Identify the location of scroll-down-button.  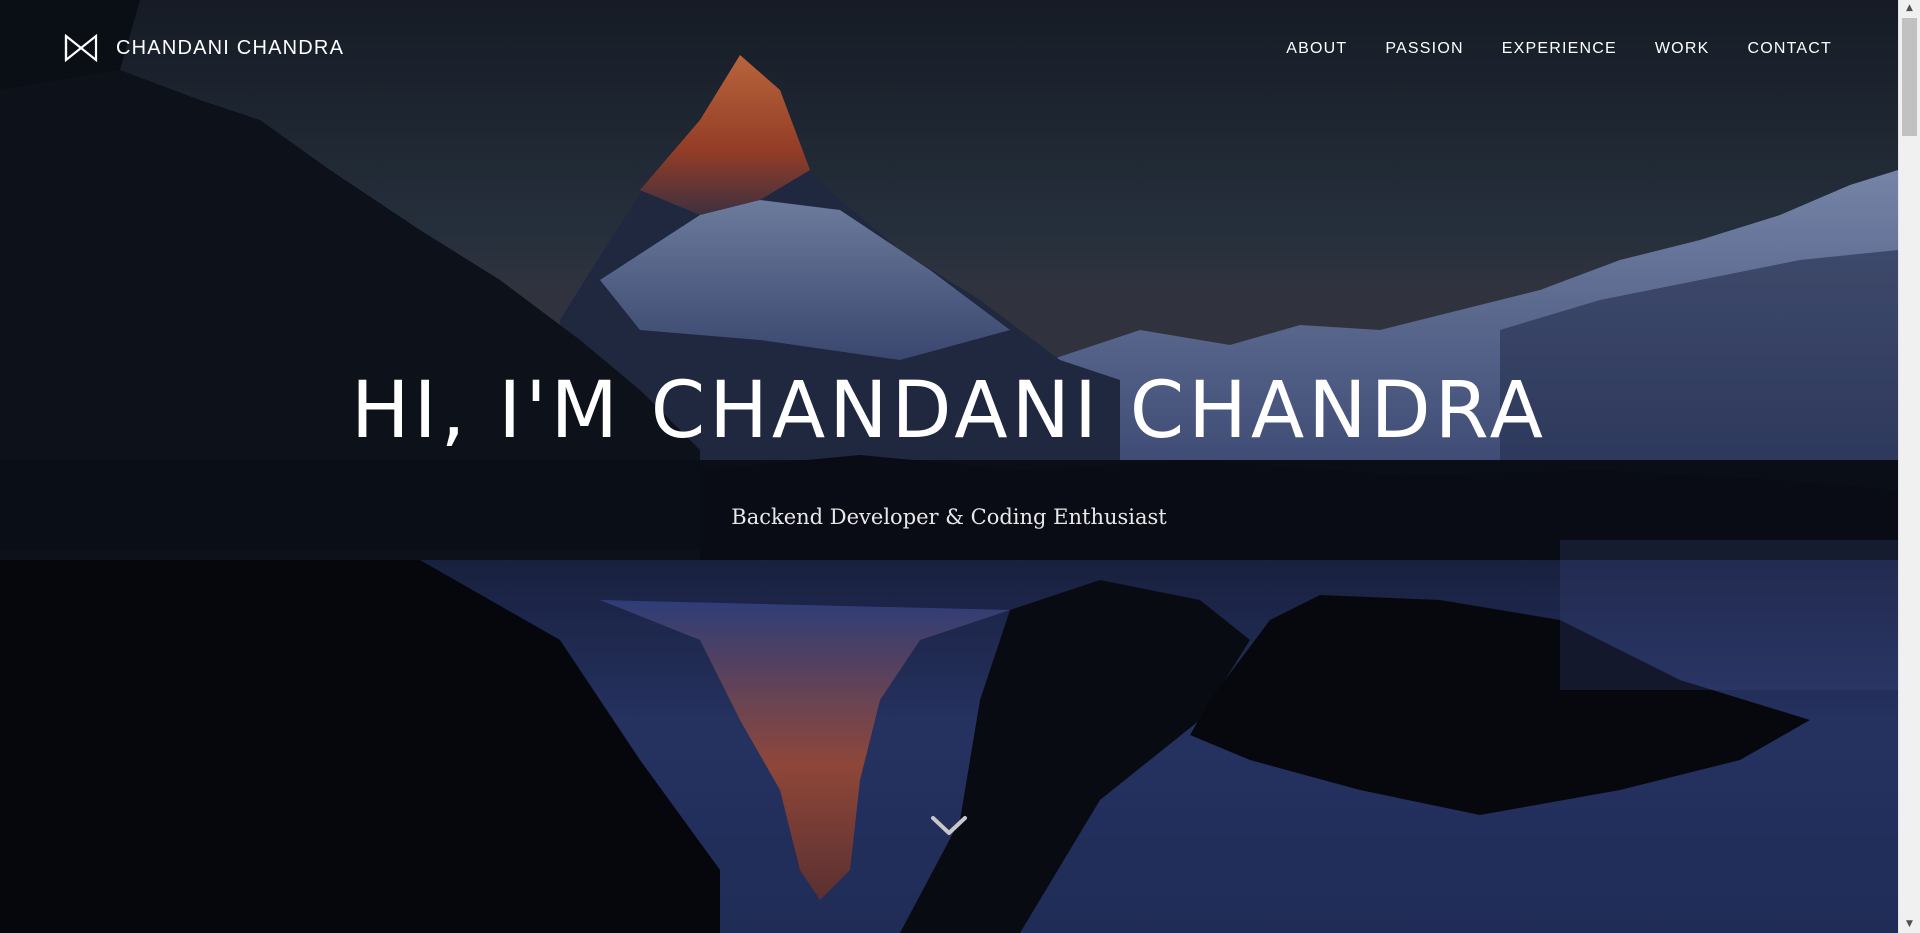
(949, 826).